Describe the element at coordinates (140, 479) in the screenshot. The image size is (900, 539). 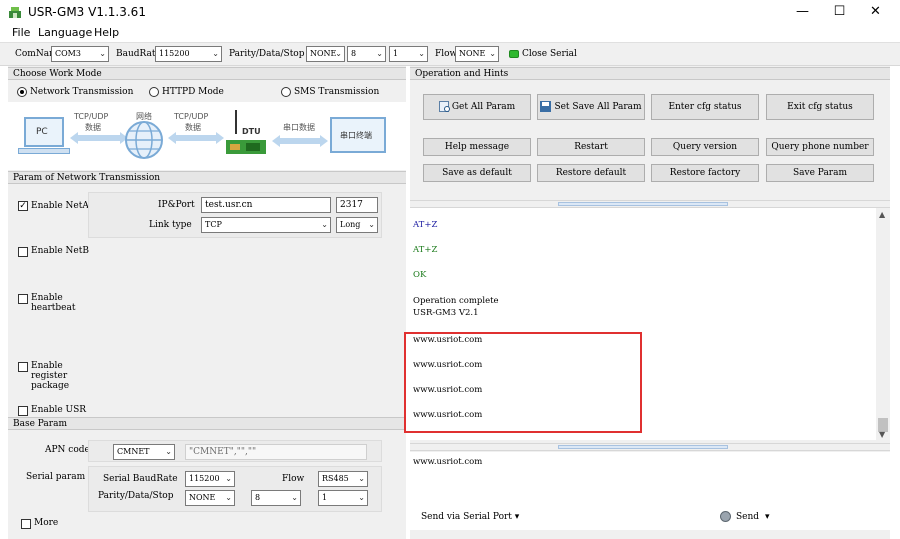
I see `serial-baudrate-label: Serial BaudRate` at that location.